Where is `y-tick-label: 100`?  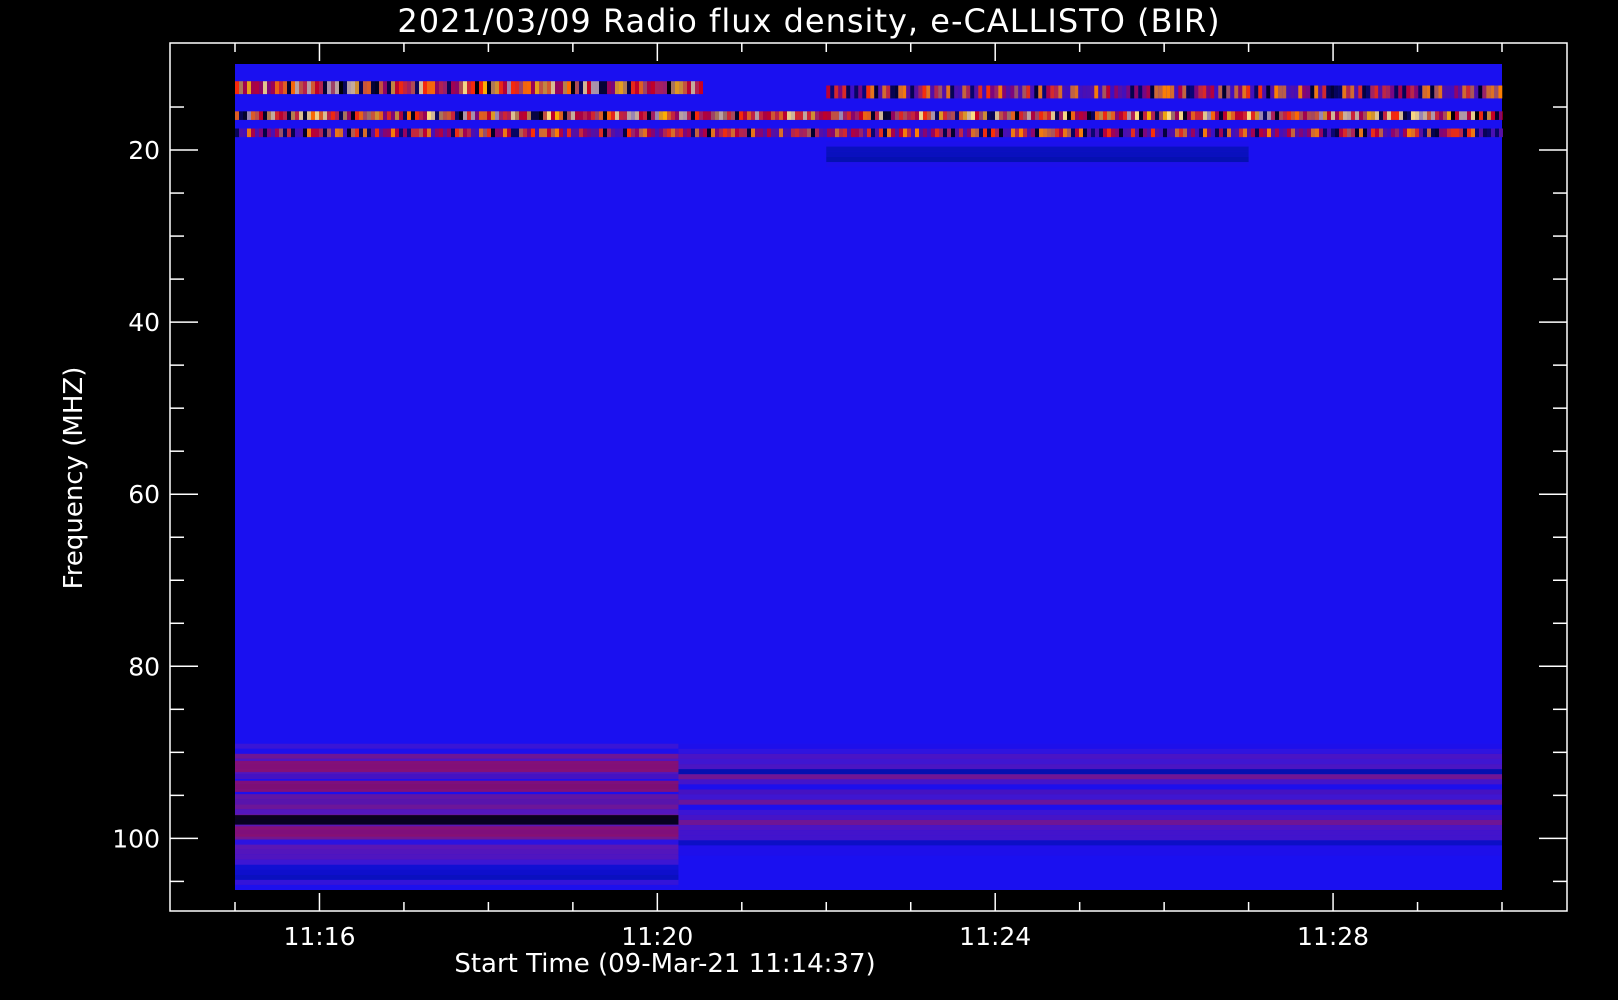 y-tick-label: 100 is located at coordinates (136, 838).